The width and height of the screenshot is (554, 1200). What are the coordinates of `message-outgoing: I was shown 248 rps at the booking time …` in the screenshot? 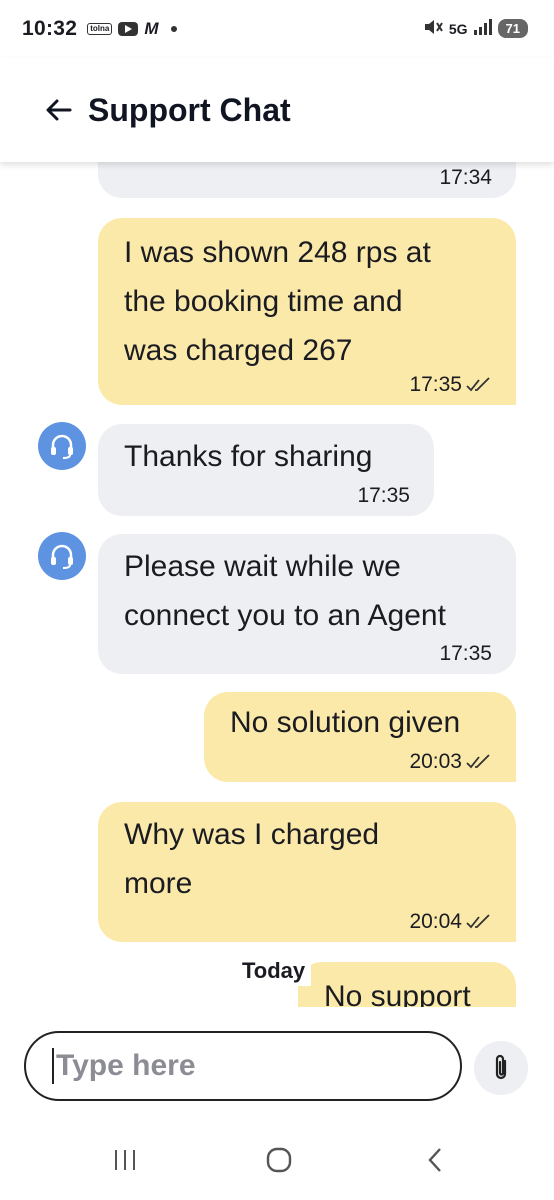 It's located at (307, 311).